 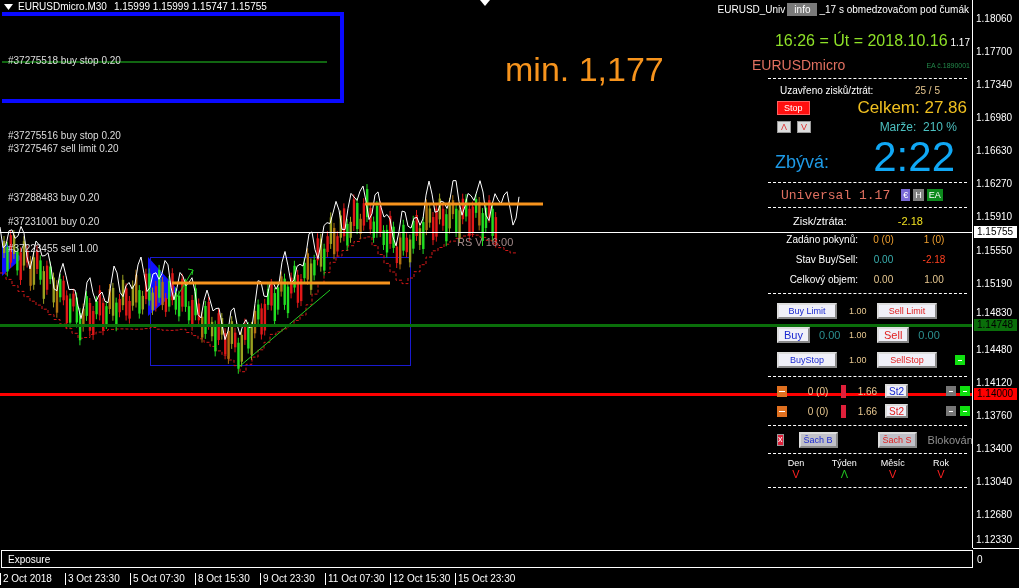 What do you see at coordinates (292, 578) in the screenshot?
I see `time-label: 9 Oct 23:30` at bounding box center [292, 578].